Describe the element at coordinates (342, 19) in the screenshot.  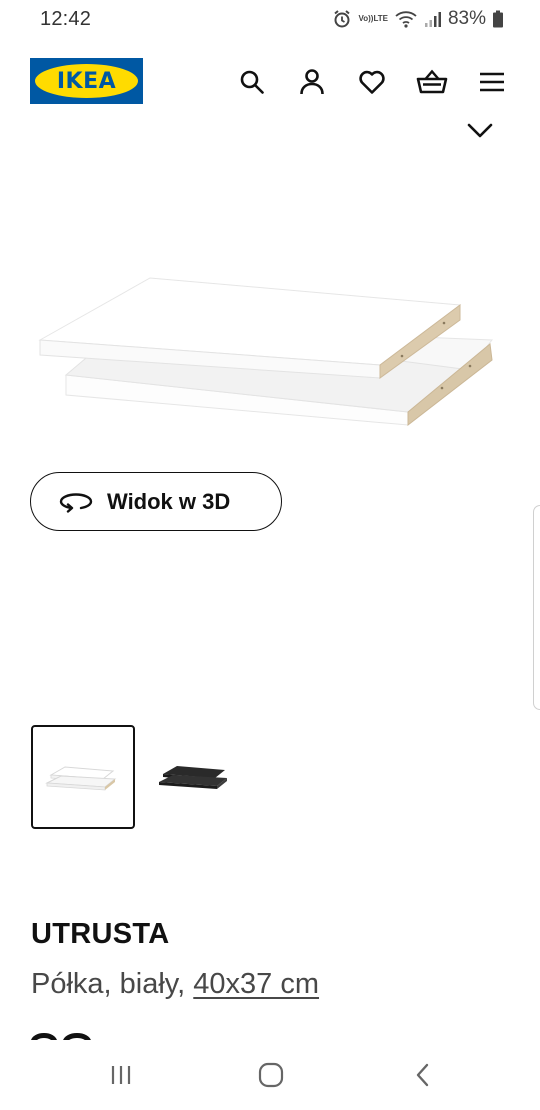
I see `alarm-icon` at that location.